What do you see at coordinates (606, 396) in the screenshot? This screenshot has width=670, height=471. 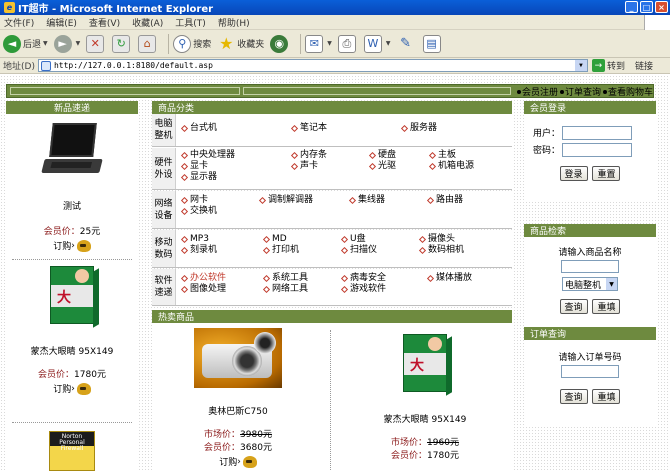 I see `order-reset-button: 重填` at bounding box center [606, 396].